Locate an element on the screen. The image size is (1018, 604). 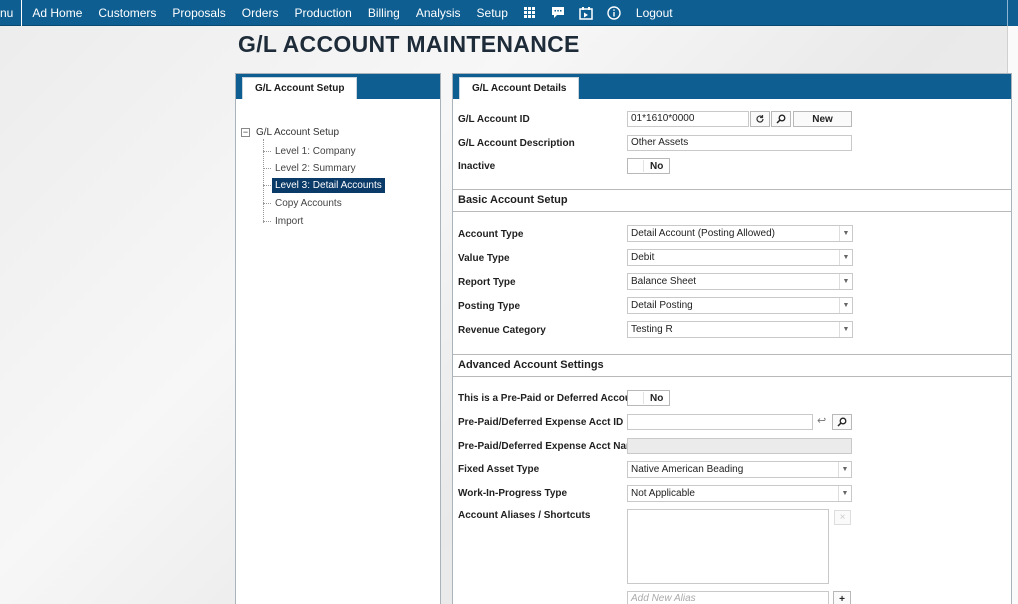
tree-root: − G/L Account Setup is located at coordinates (290, 132).